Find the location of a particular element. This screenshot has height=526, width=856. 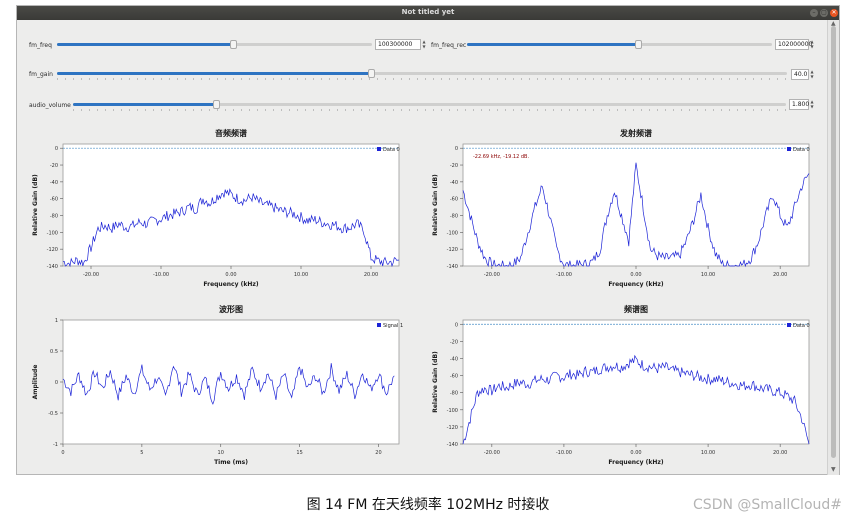

y-tick-label: -0.5 is located at coordinates (53, 414).